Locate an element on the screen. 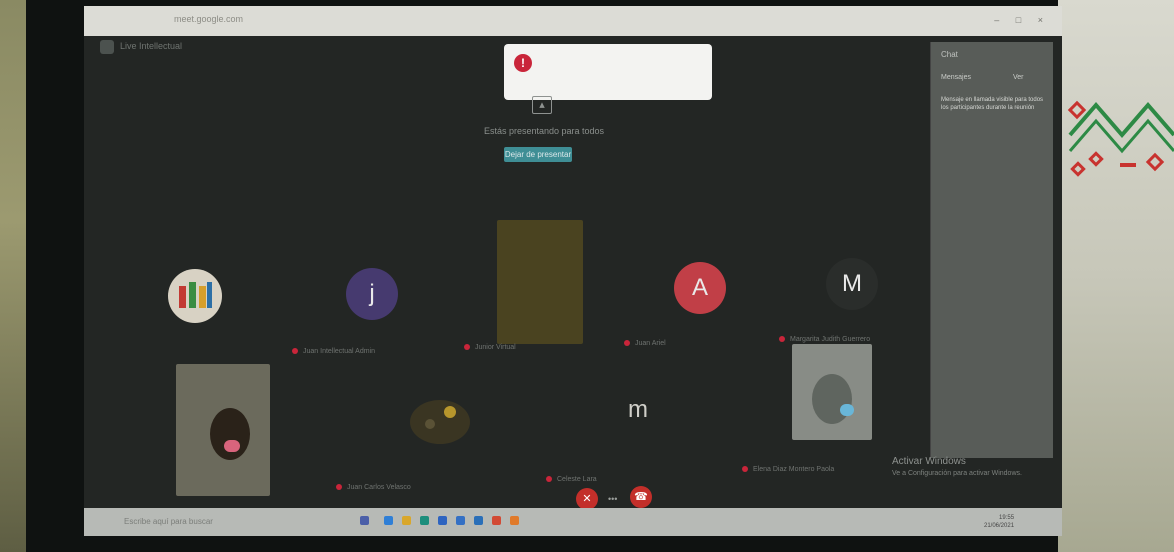  participant-logo-avatar is located at coordinates (195, 296).